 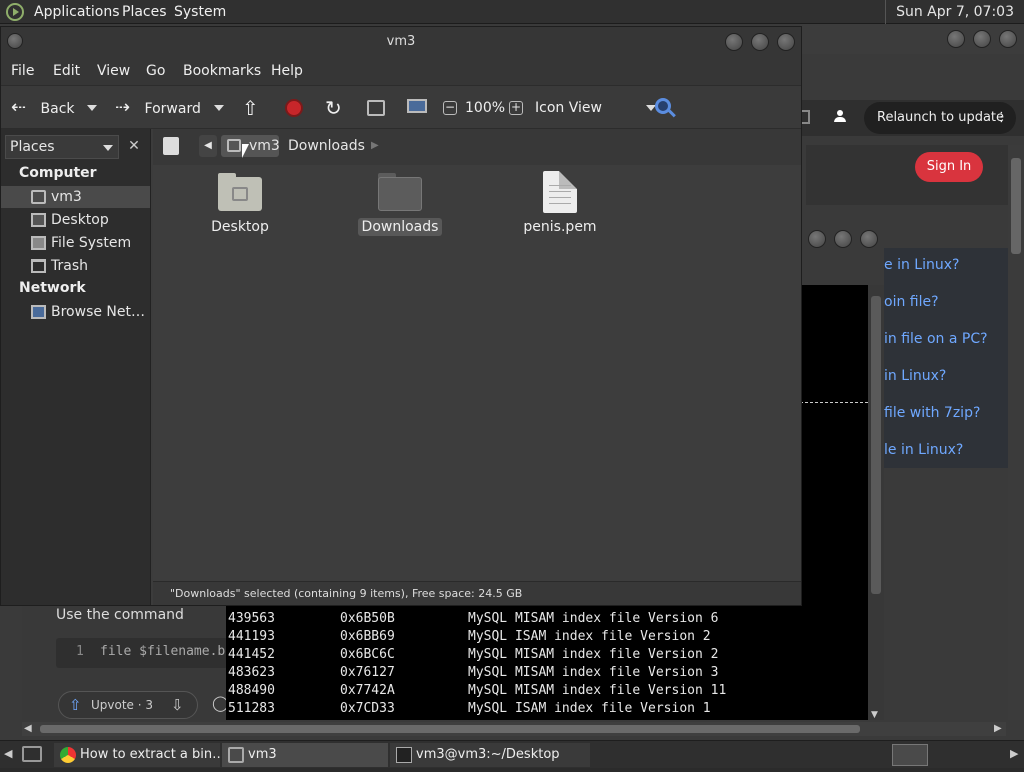 What do you see at coordinates (477, 147) in the screenshot?
I see `location-pathbar: ◀ vm3 Downloads ▶` at bounding box center [477, 147].